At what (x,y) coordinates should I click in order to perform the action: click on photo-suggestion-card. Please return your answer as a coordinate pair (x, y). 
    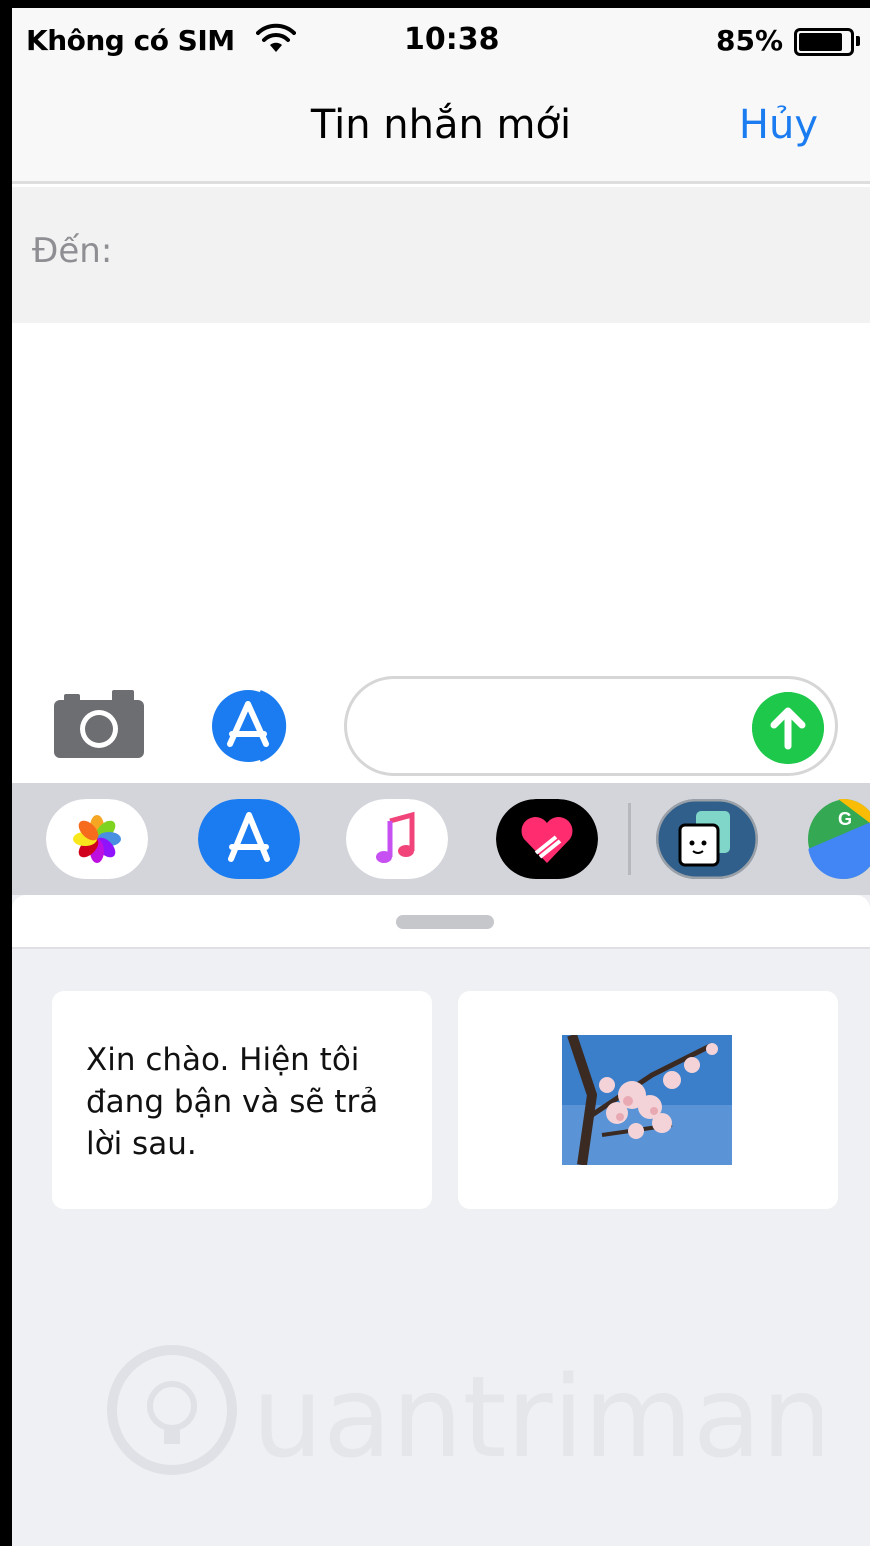
    Looking at the image, I should click on (648, 1100).